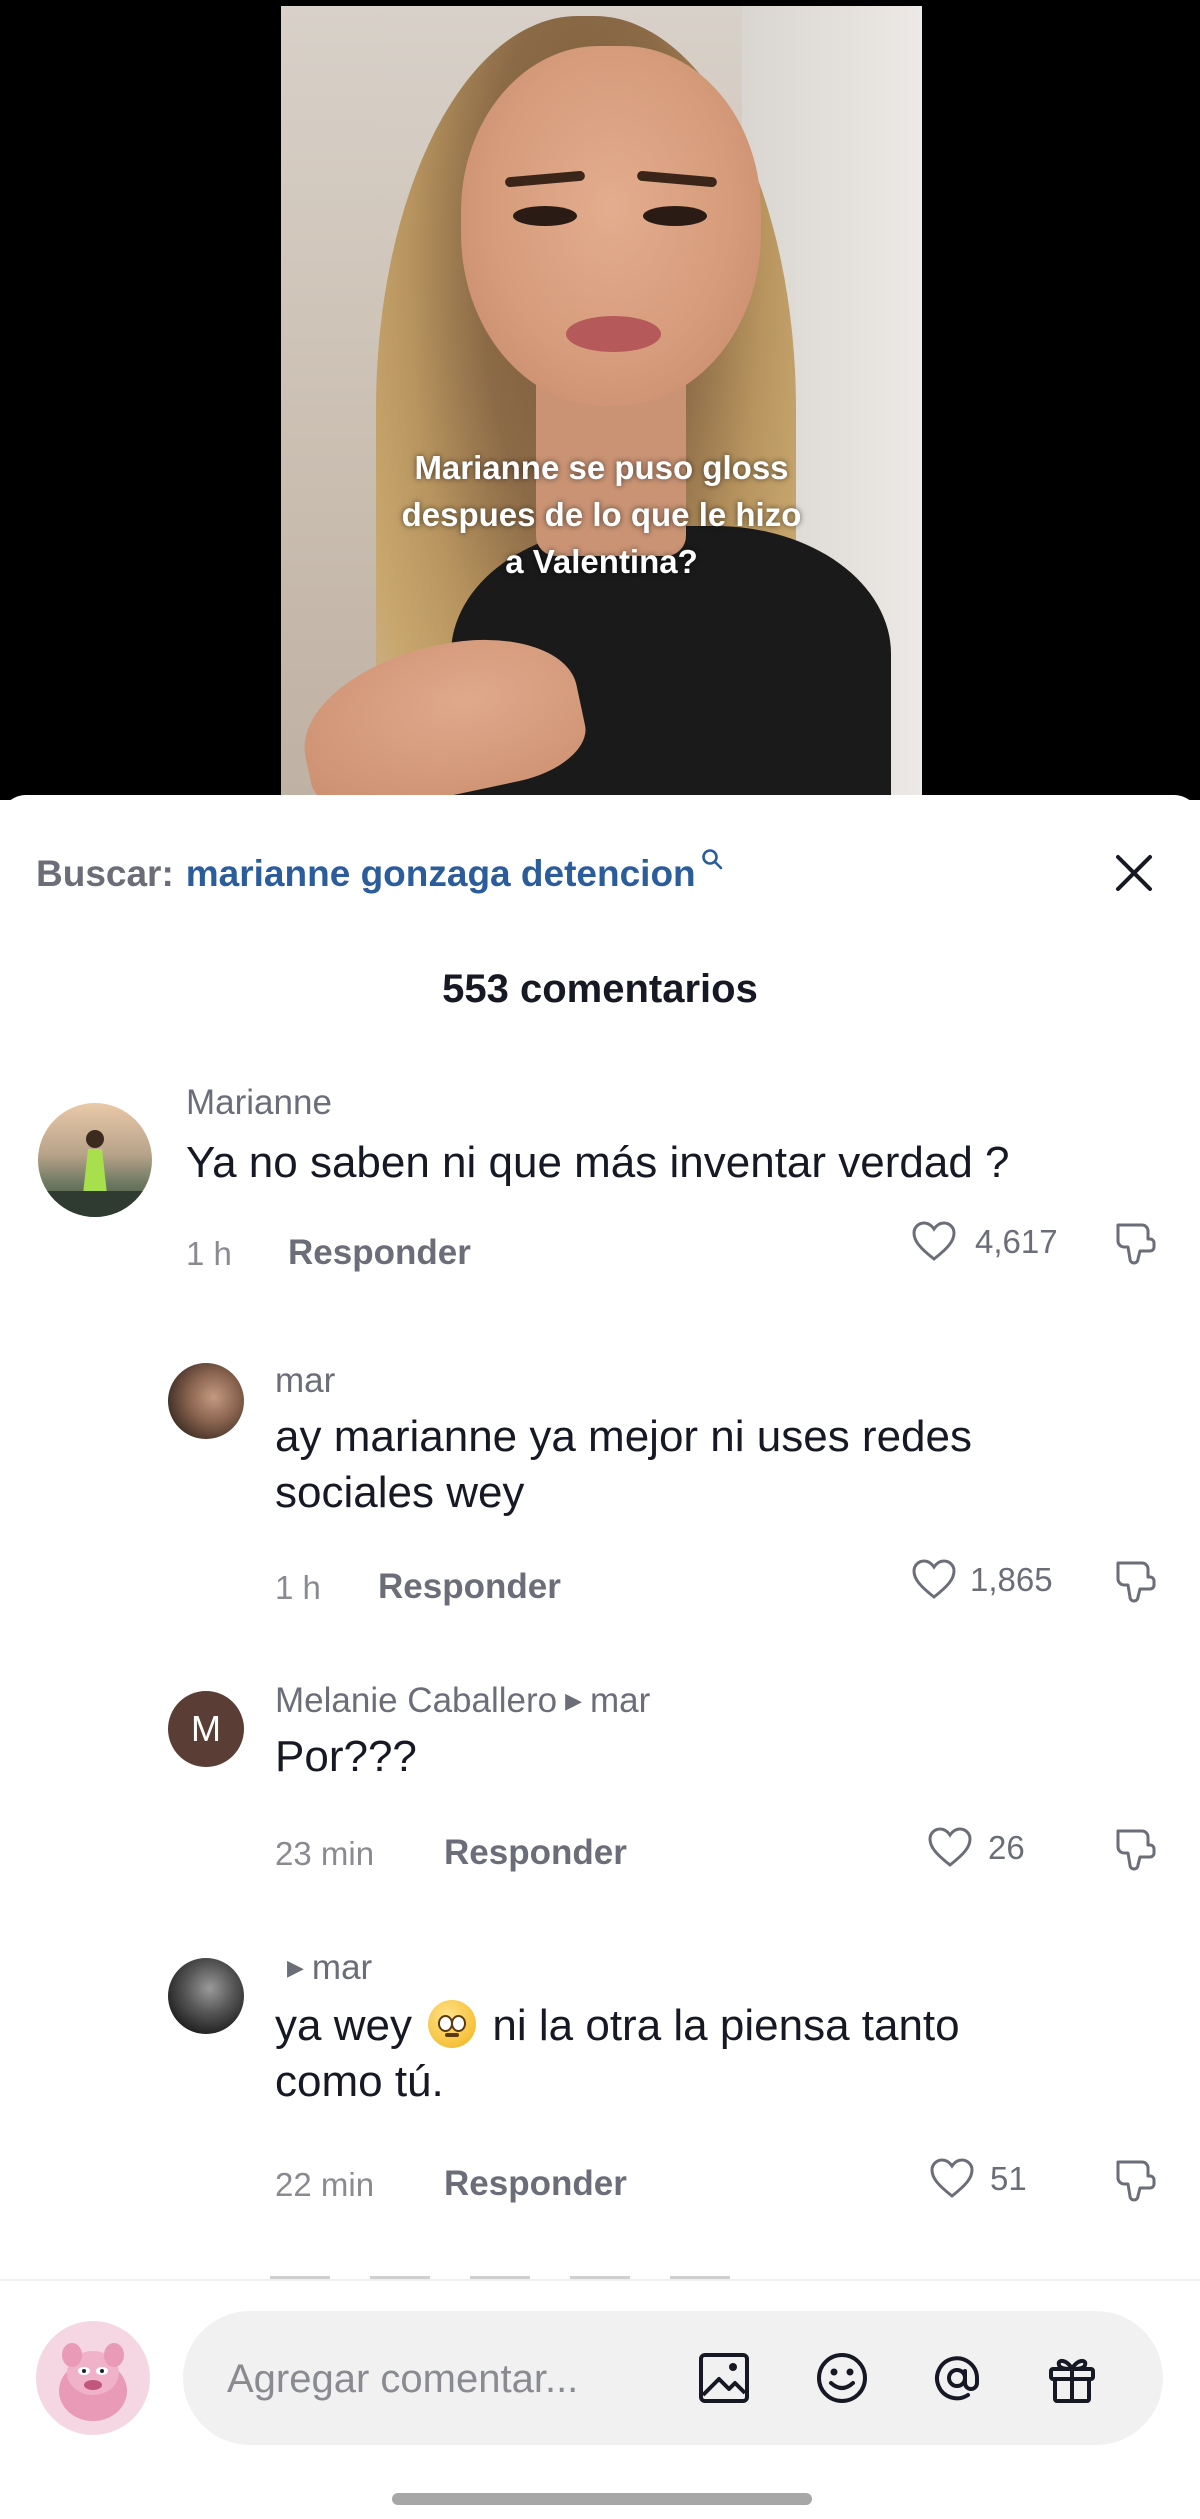 The width and height of the screenshot is (1200, 2519). What do you see at coordinates (1006, 1847) in the screenshot?
I see `like-count: 26` at bounding box center [1006, 1847].